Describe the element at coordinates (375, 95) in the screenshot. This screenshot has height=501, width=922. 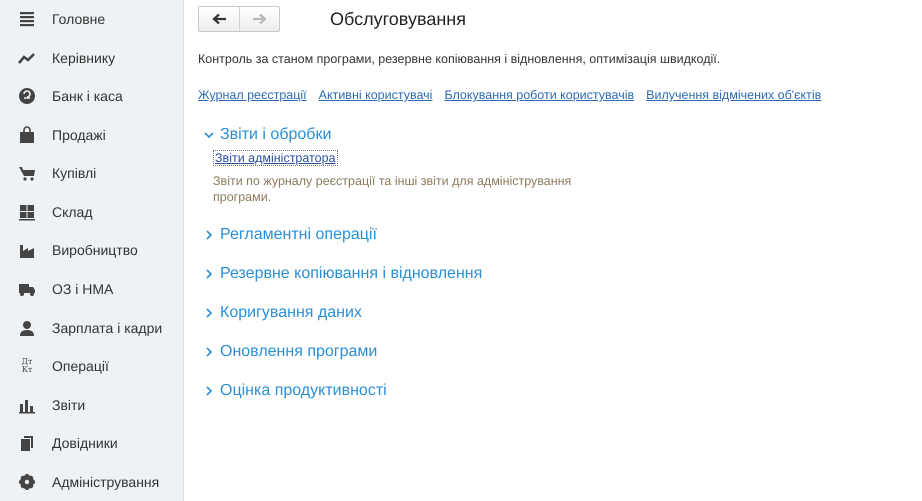
I see `link: Активні користувачі` at that location.